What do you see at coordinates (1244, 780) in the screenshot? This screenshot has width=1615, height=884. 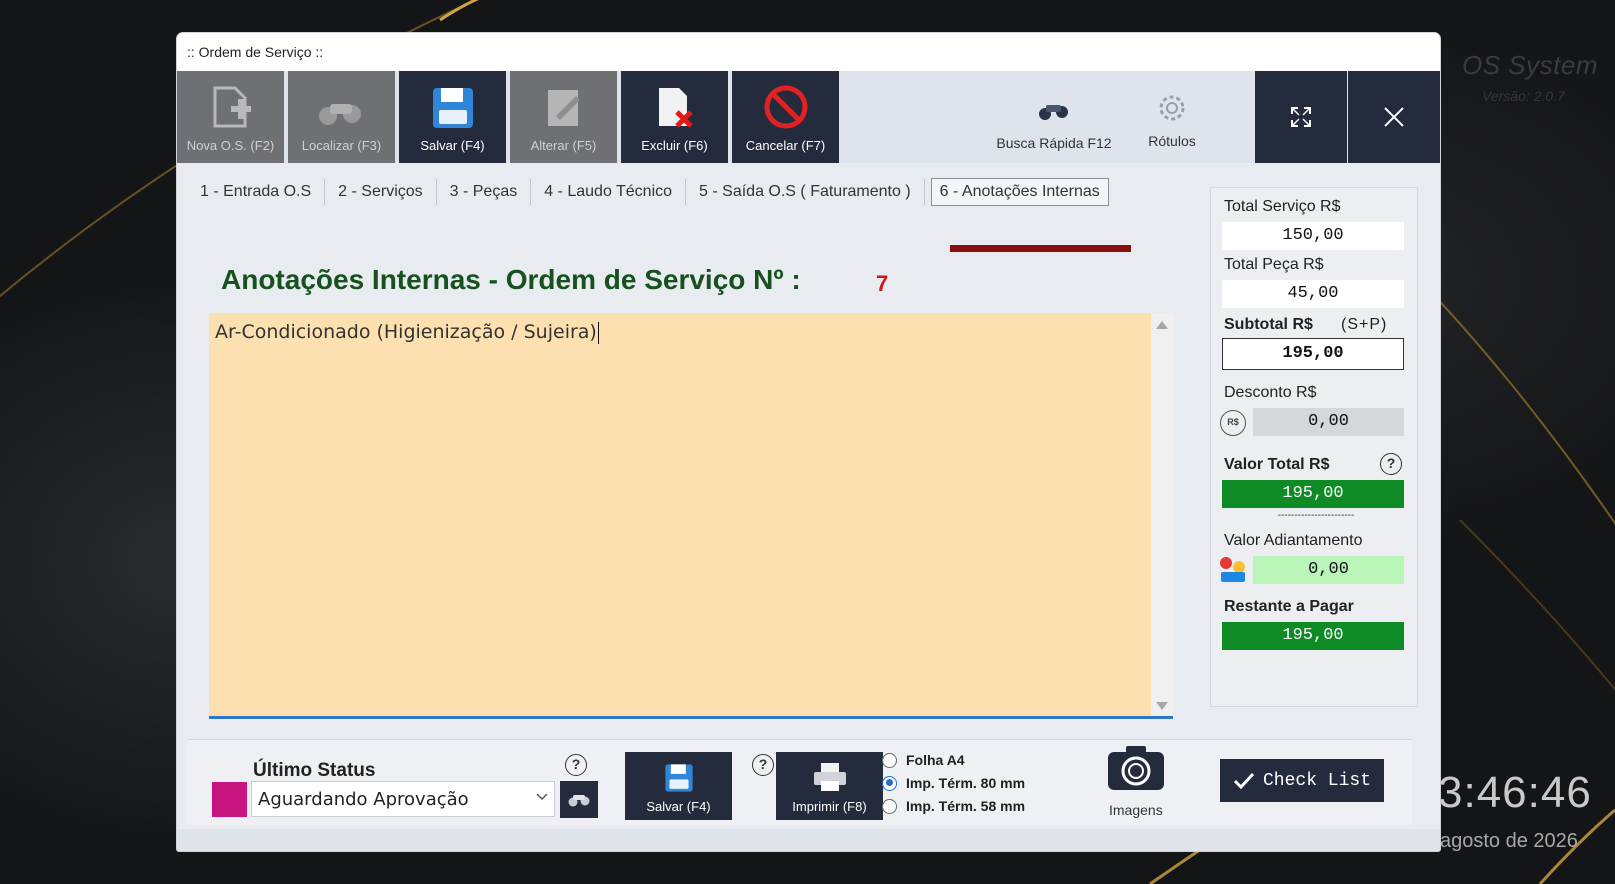 I see `checkmark-icon` at bounding box center [1244, 780].